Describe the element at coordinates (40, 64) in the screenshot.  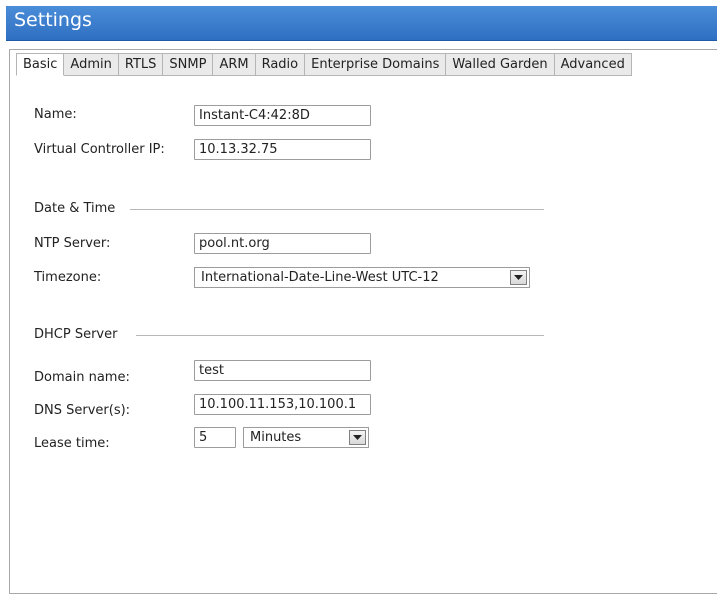
I see `tab-basic: Basic` at that location.